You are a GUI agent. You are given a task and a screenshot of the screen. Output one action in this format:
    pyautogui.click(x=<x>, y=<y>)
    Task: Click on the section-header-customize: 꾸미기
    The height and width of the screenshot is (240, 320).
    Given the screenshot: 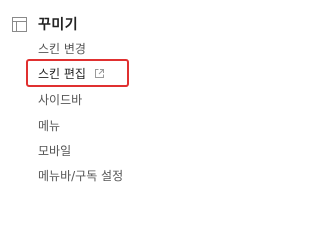 What is the action you would take?
    pyautogui.click(x=45, y=24)
    